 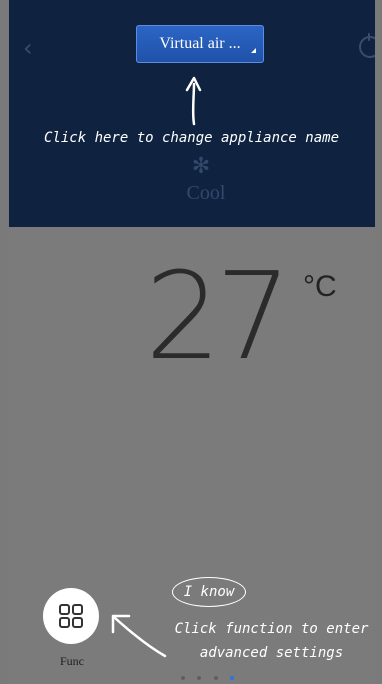 What do you see at coordinates (218, 317) in the screenshot?
I see `temperature-value: 27` at bounding box center [218, 317].